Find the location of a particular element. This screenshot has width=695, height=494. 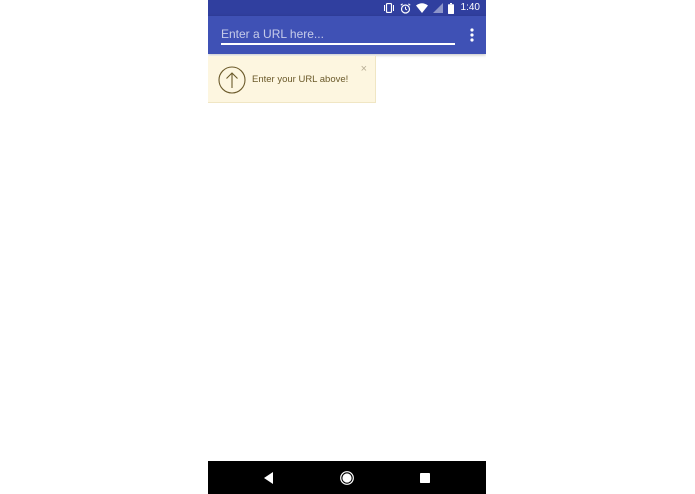

more-vert-icon is located at coordinates (472, 35).